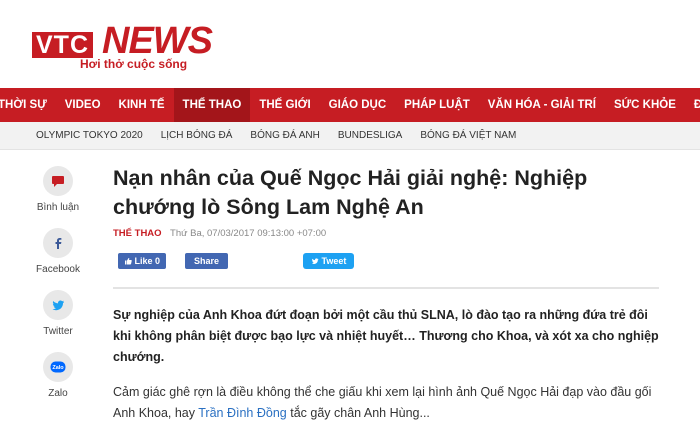  I want to click on share-comment: Bình luận, so click(58, 189).